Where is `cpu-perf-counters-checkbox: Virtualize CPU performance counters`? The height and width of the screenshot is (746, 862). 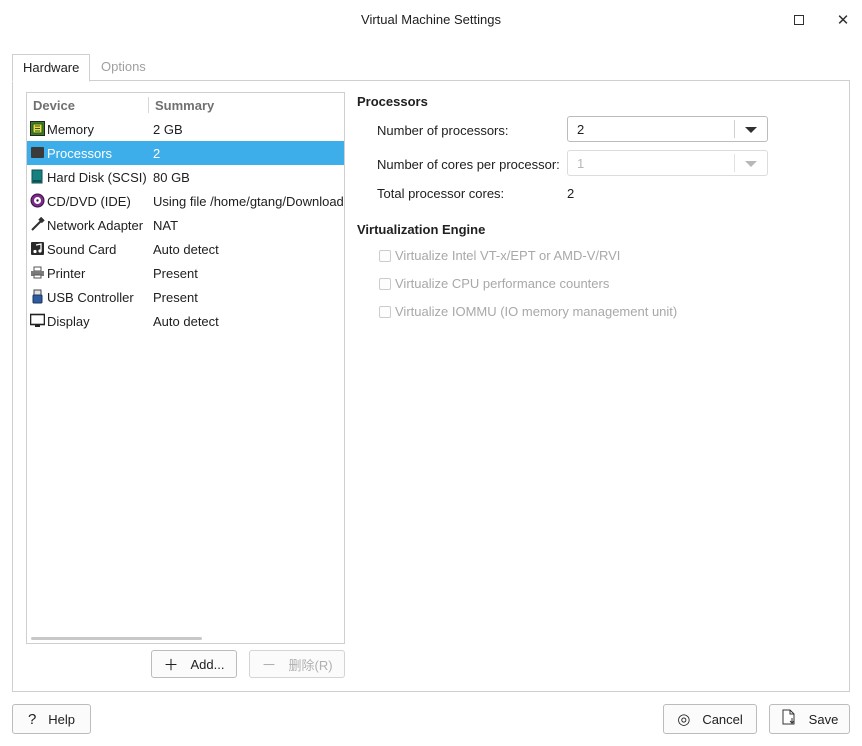 cpu-perf-counters-checkbox: Virtualize CPU performance counters is located at coordinates (494, 283).